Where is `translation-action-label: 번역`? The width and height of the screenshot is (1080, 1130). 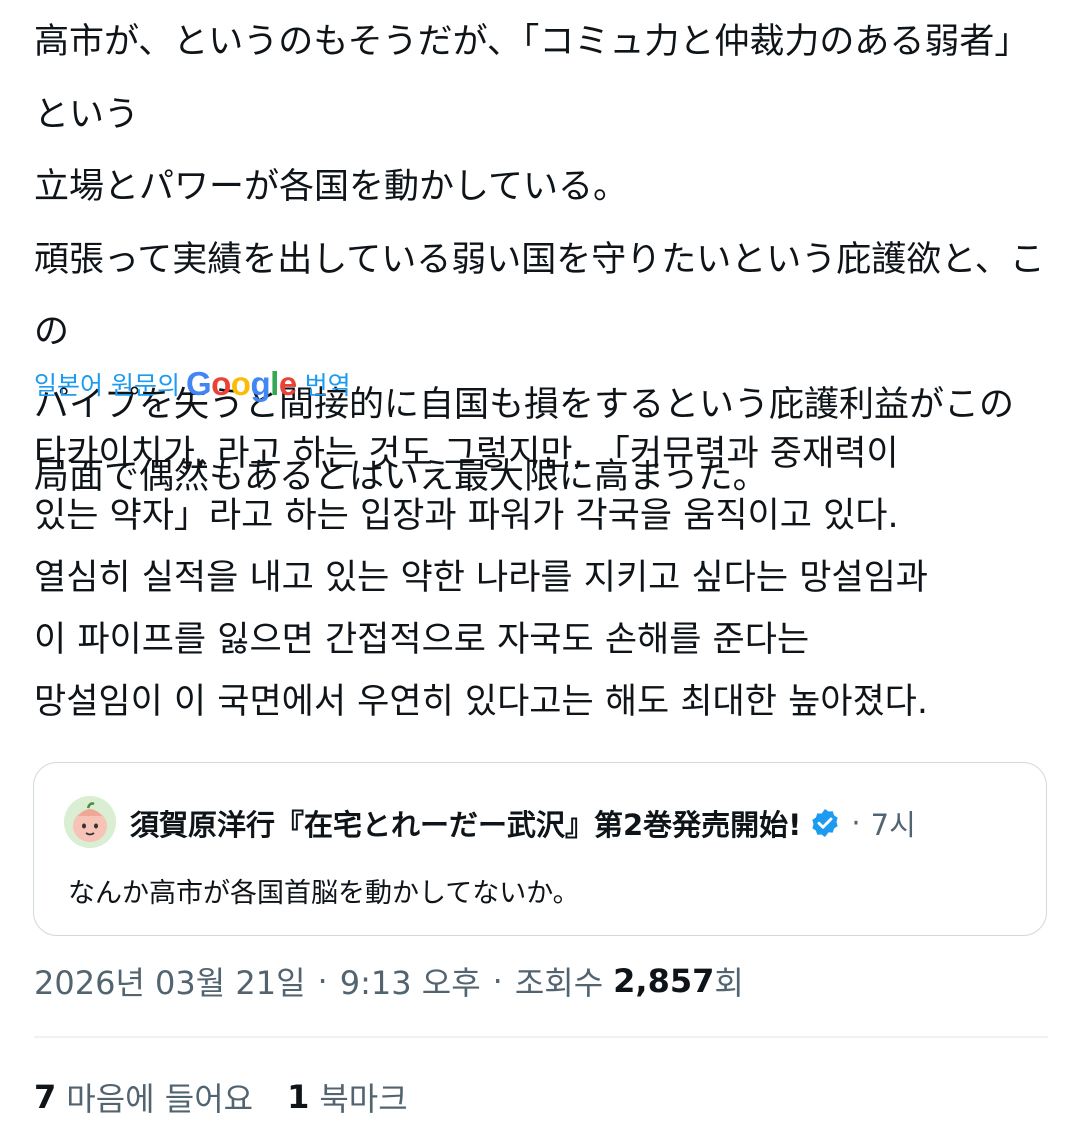
translation-action-label: 번역 is located at coordinates (327, 385).